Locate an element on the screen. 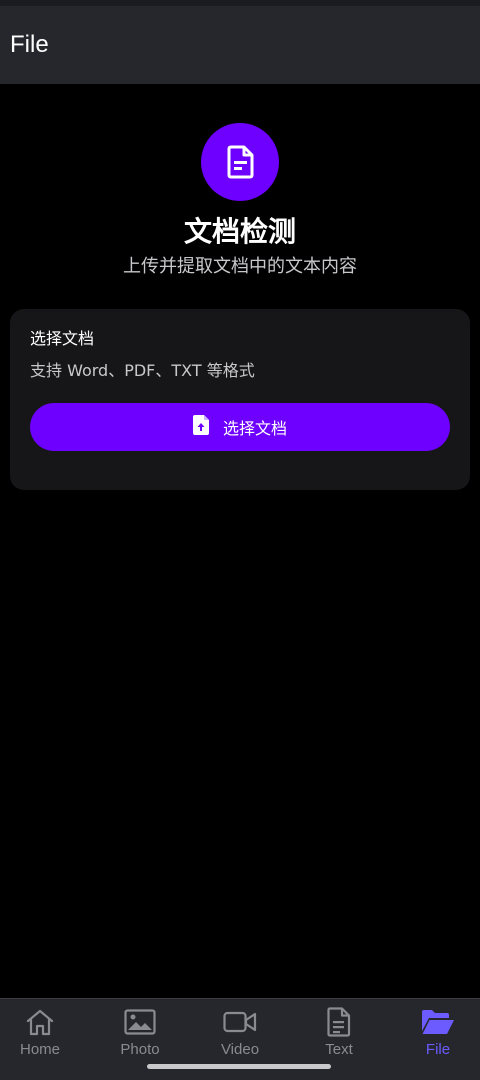 This screenshot has width=480, height=1080. card-title: 选择文档 is located at coordinates (62, 338).